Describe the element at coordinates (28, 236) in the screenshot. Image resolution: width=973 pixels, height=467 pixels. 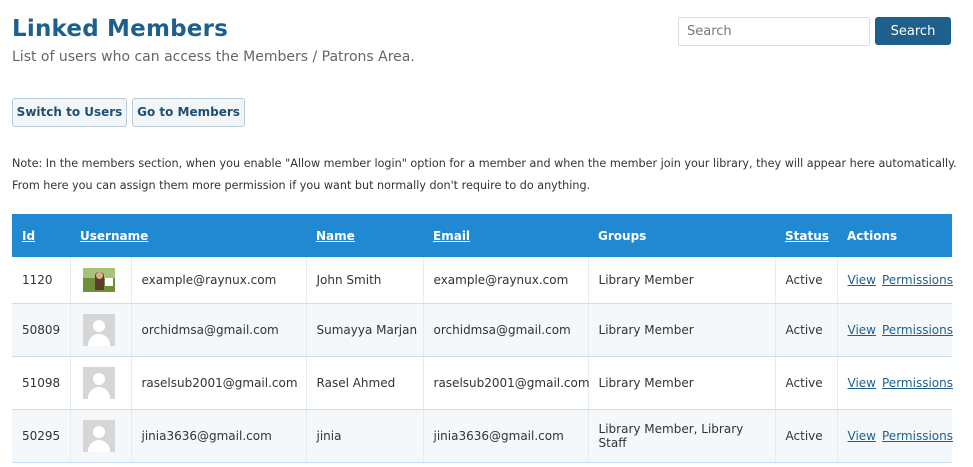
I see `sort-id-link: Id` at that location.